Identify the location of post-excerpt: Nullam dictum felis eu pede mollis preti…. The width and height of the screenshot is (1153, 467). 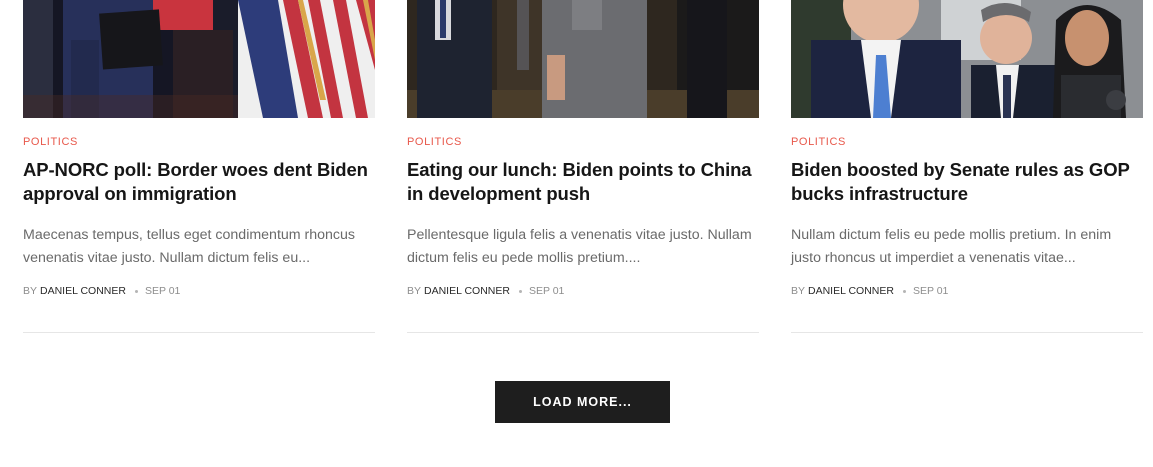
(951, 246).